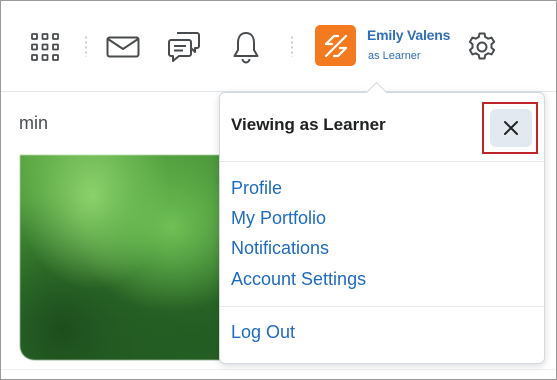 The image size is (557, 380). I want to click on menu-link-my-portfolio: My Portfolio, so click(278, 218).